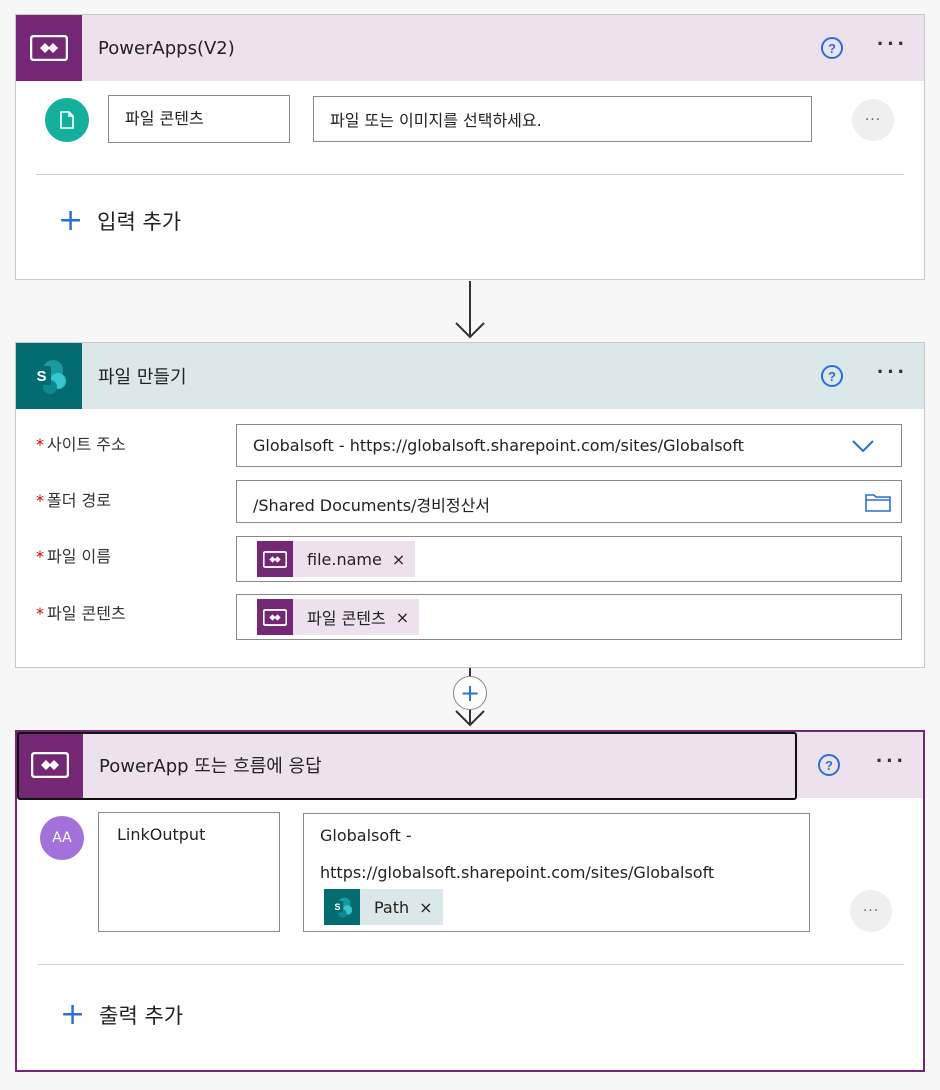  What do you see at coordinates (392, 907) in the screenshot?
I see `token-label: Path` at bounding box center [392, 907].